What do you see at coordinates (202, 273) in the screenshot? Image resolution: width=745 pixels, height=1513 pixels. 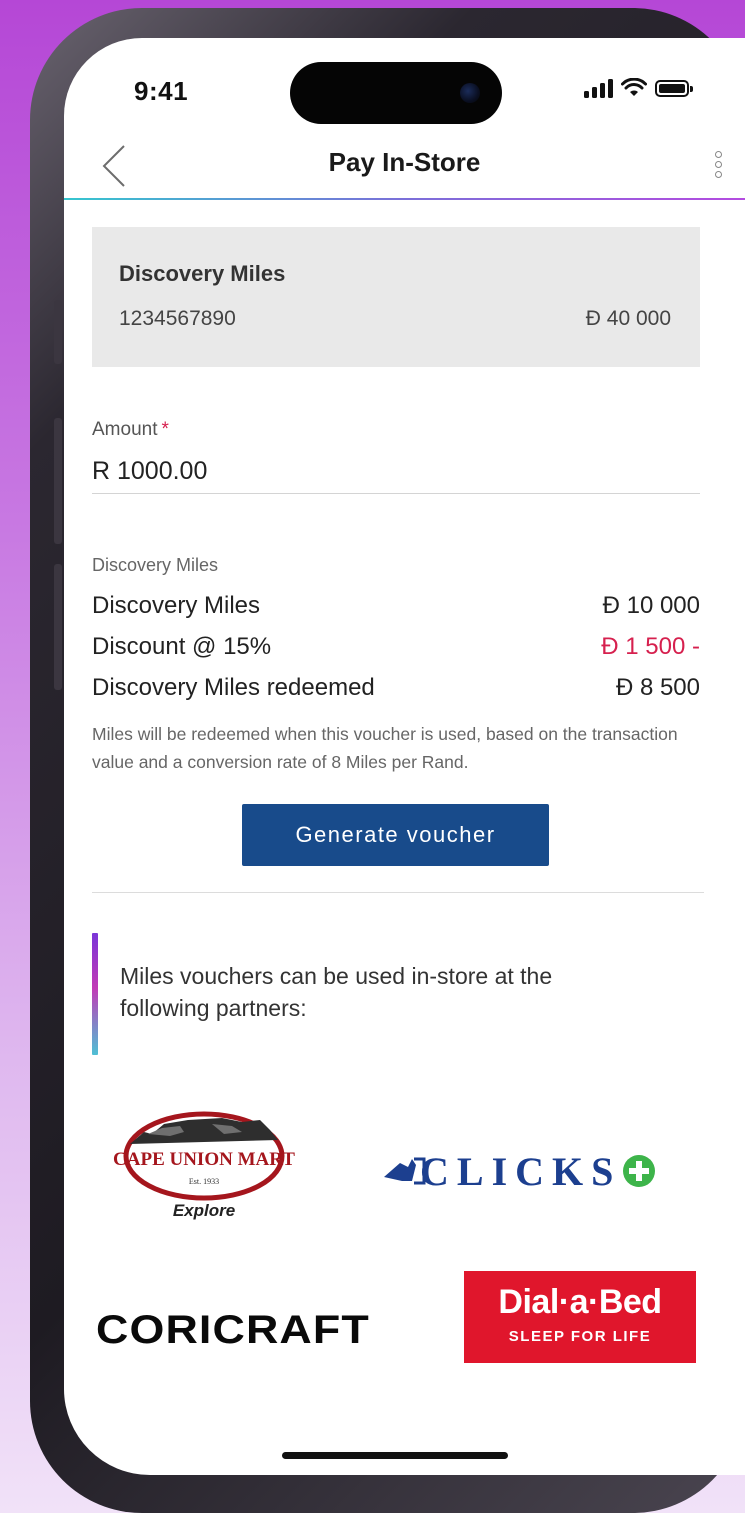 I see `account-name: Discovery Miles` at bounding box center [202, 273].